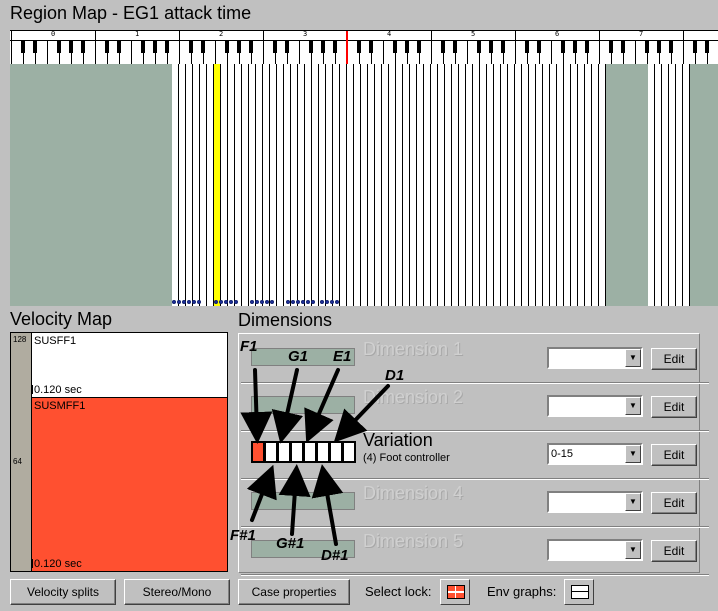 The width and height of the screenshot is (718, 611). I want to click on env-graphs-toggle, so click(579, 592).